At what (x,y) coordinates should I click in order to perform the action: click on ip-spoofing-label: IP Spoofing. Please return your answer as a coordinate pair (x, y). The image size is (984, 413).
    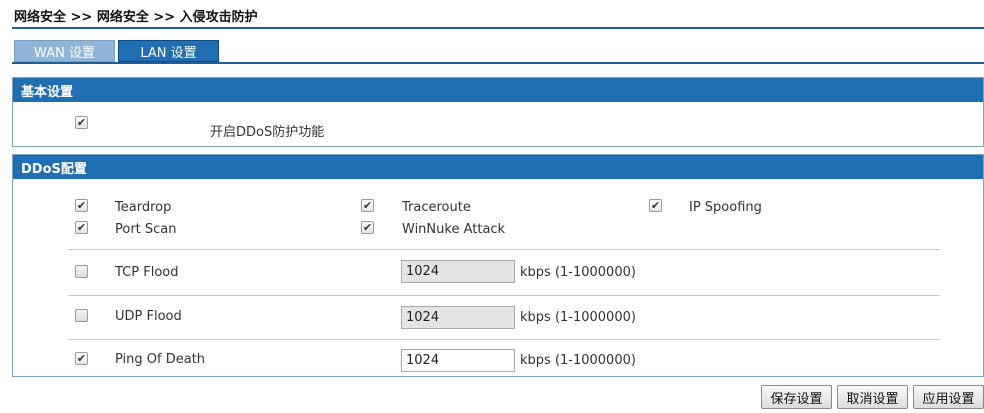
    Looking at the image, I should click on (725, 207).